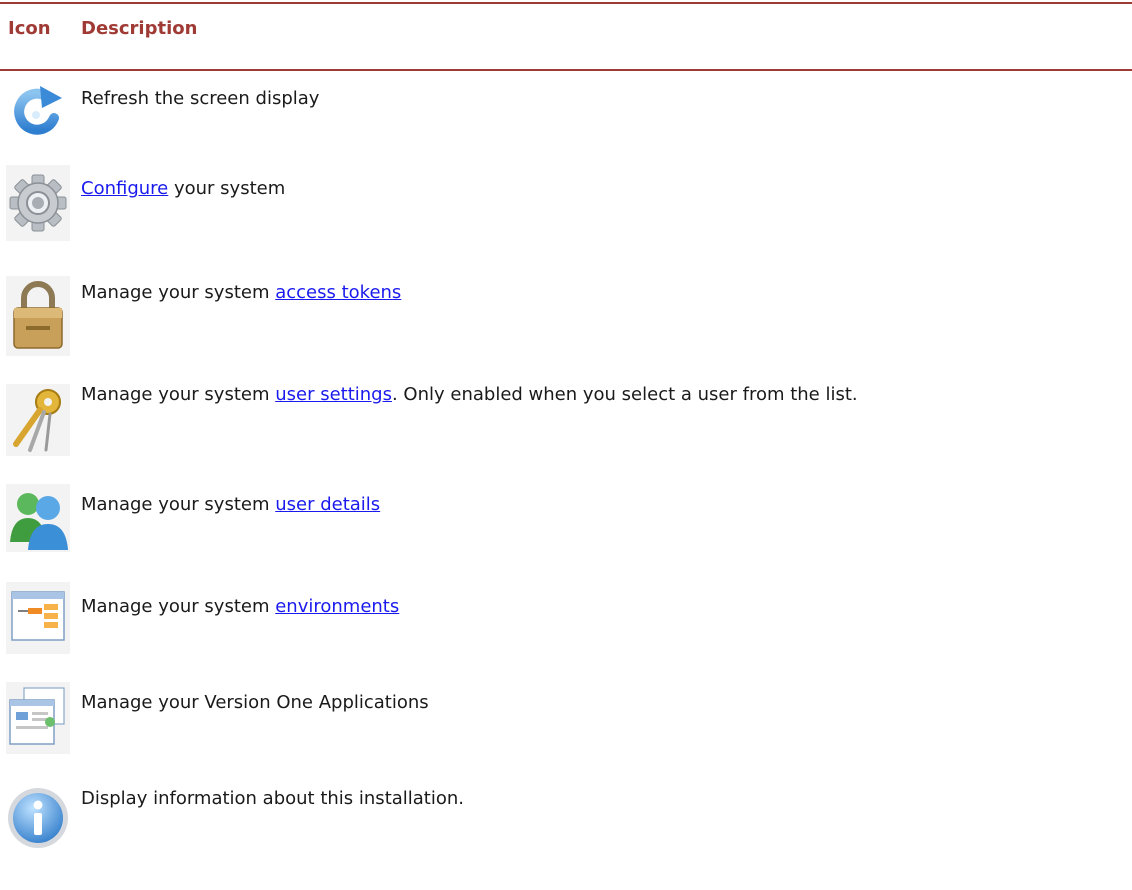 Image resolution: width=1132 pixels, height=890 pixels. Describe the element at coordinates (38, 116) in the screenshot. I see `refresh-icon` at that location.